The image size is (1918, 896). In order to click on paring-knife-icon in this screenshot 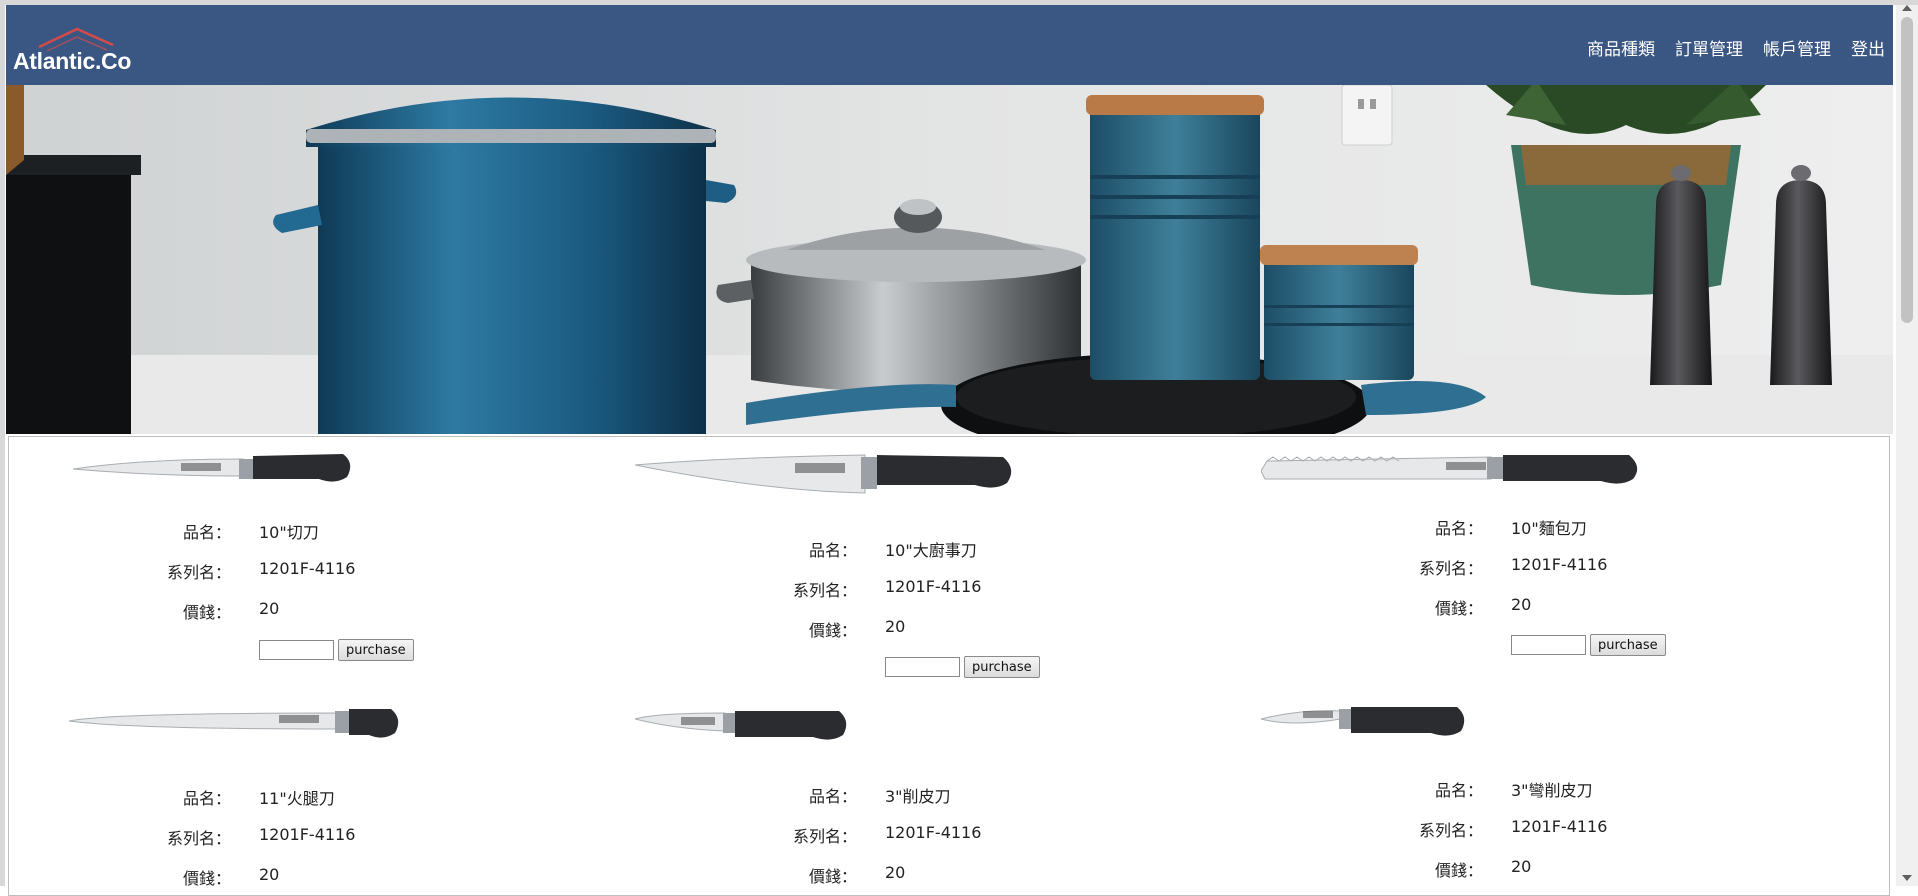, I will do `click(741, 725)`.